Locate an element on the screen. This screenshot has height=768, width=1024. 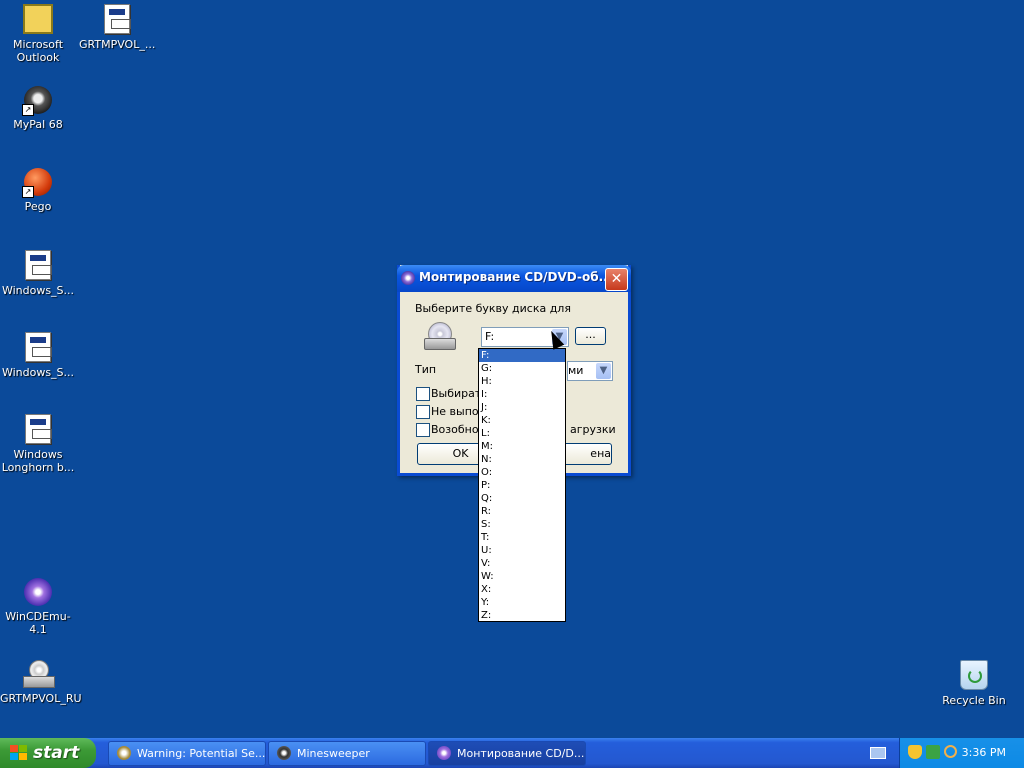
system-tray: 3:36 PM is located at coordinates (961, 753).